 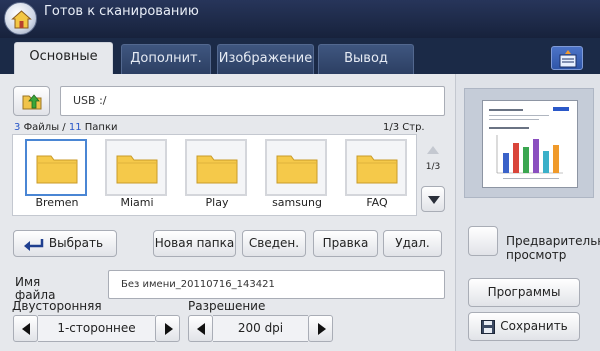 I want to click on folder-name: samsung, so click(x=297, y=202).